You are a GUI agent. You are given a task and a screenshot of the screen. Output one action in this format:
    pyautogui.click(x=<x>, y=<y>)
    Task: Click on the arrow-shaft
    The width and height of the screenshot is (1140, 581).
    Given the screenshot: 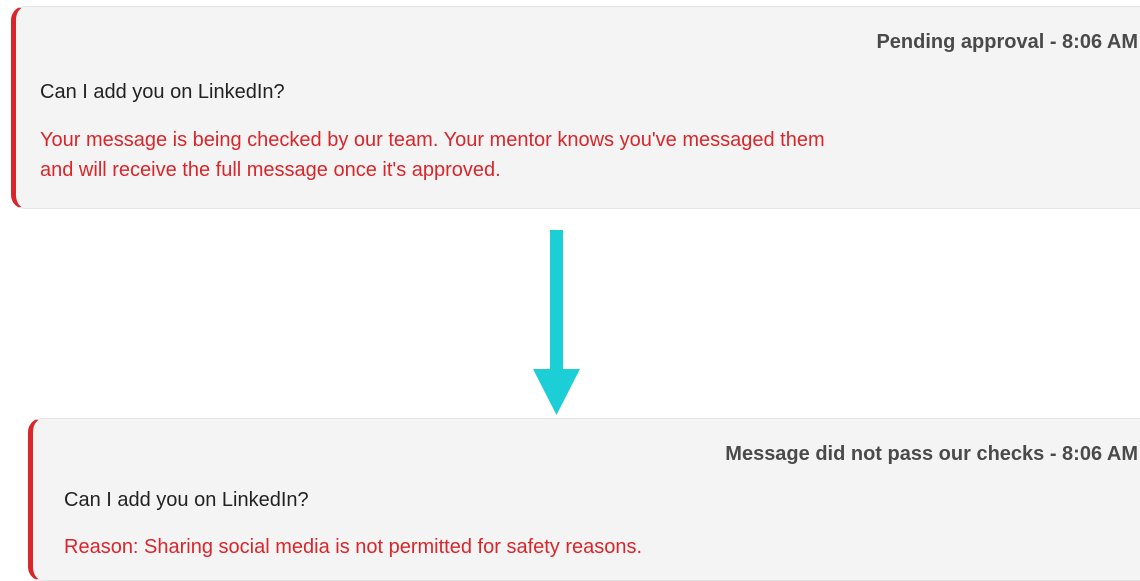 What is the action you would take?
    pyautogui.click(x=556, y=301)
    